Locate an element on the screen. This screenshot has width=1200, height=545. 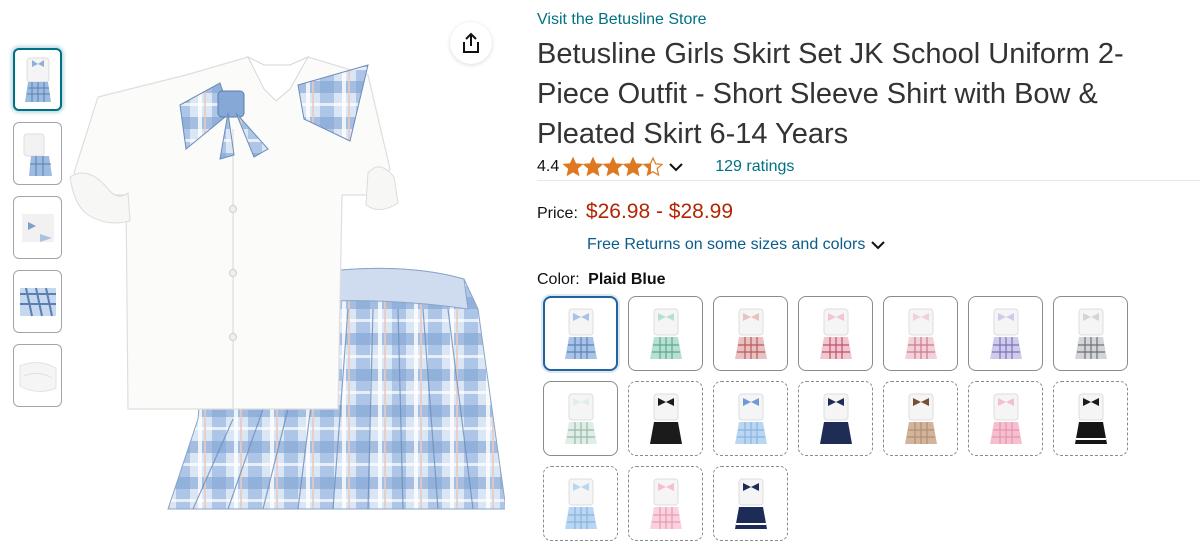
color-swatch-black is located at coordinates (665, 418).